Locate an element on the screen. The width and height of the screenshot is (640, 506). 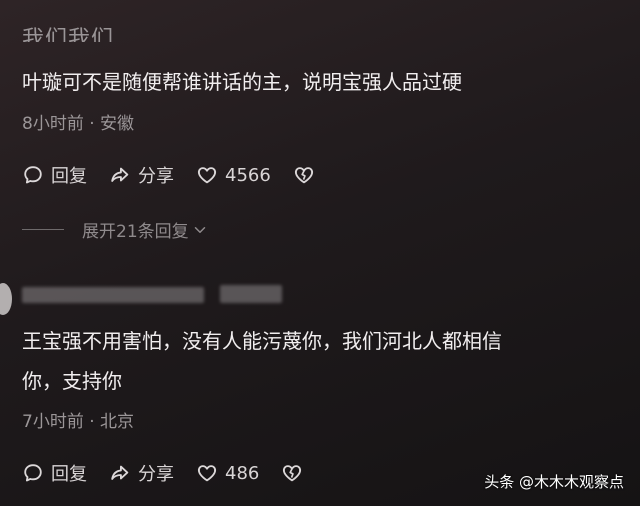
comment-2-share-button: 分享 is located at coordinates (141, 473).